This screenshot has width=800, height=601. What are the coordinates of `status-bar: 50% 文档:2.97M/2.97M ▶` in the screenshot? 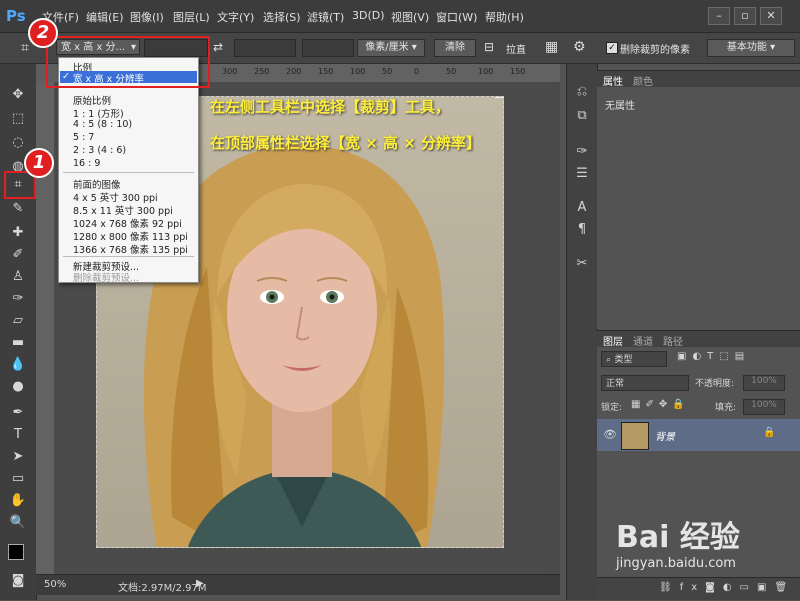 It's located at (298, 584).